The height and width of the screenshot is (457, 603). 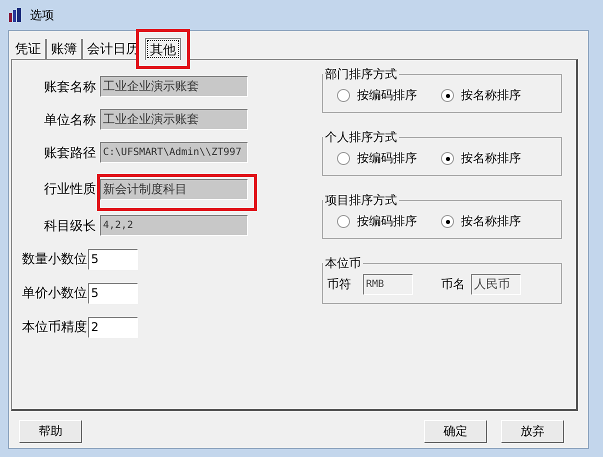 What do you see at coordinates (69, 87) in the screenshot?
I see `field-label: 账套名称` at bounding box center [69, 87].